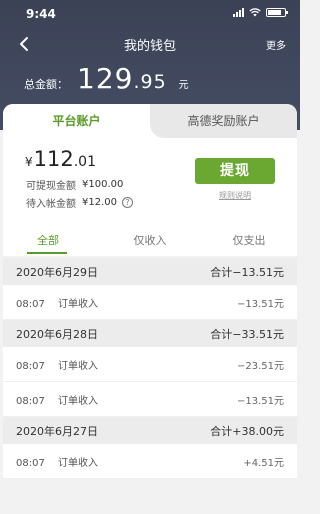  I want to click on account-balance: ¥ 112 .01, so click(60, 159).